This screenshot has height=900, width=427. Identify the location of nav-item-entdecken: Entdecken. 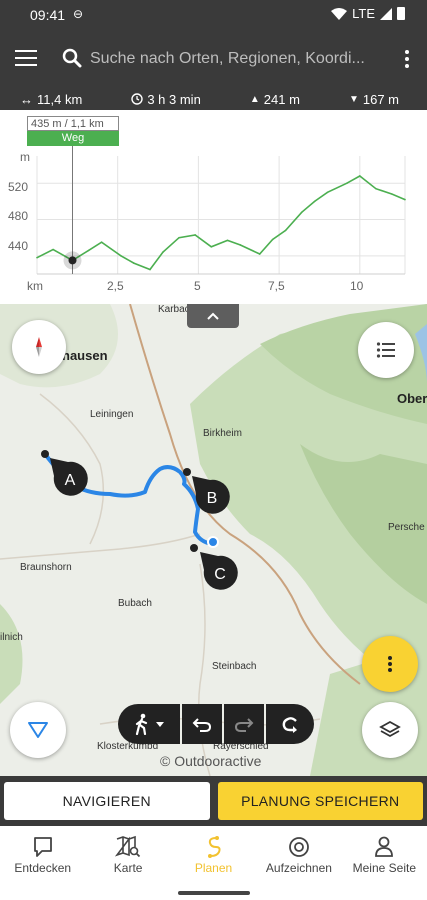
(42, 854).